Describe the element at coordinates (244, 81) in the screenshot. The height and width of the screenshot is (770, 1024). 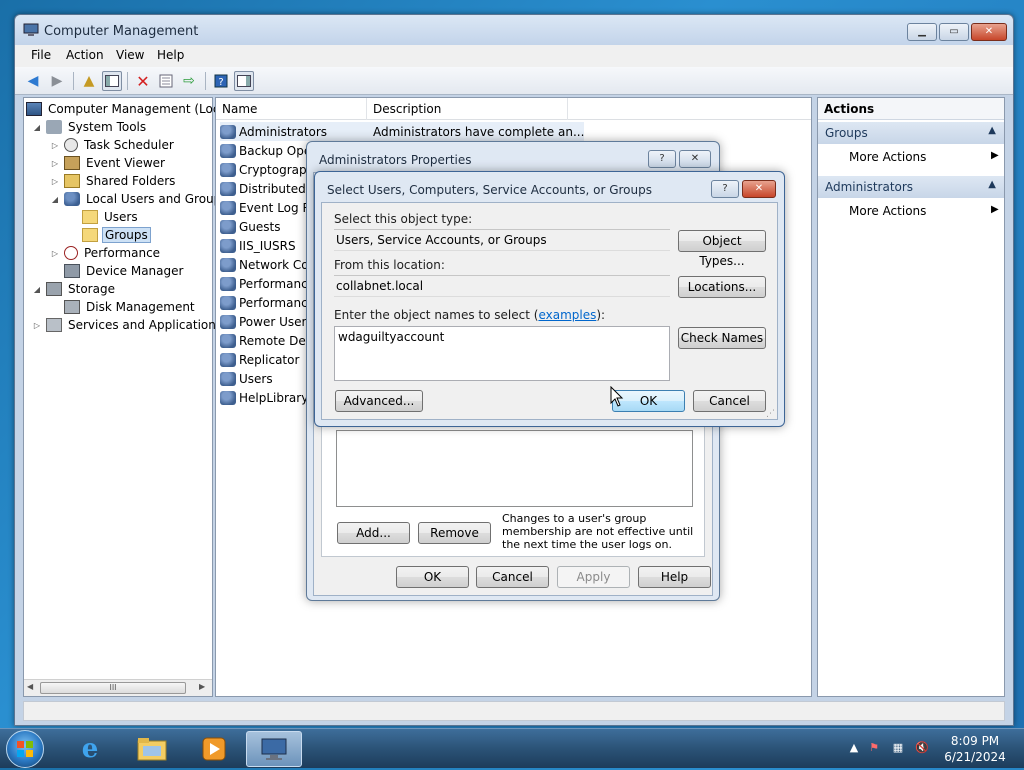
I see `show-hide-action-pane-icon` at that location.